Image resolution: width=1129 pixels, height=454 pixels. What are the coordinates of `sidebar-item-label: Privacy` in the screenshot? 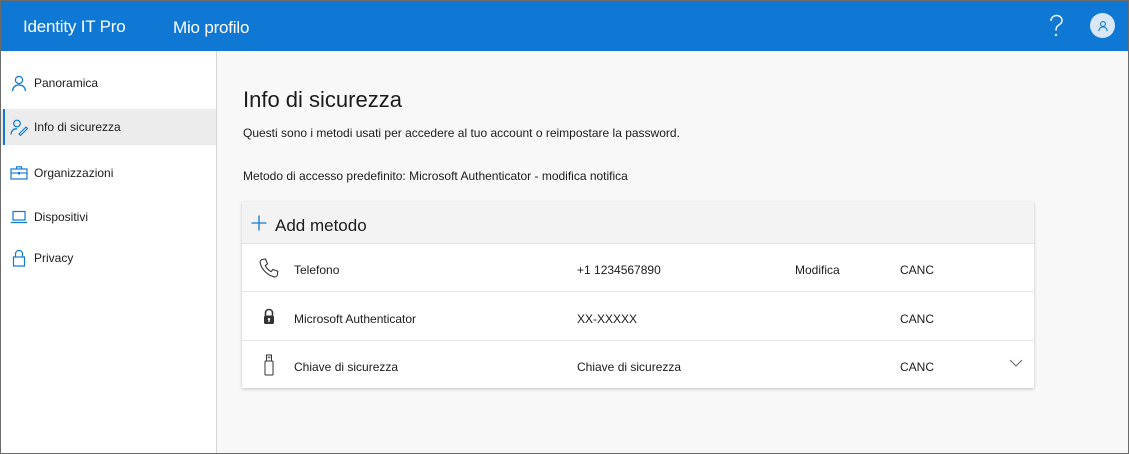 It's located at (54, 258).